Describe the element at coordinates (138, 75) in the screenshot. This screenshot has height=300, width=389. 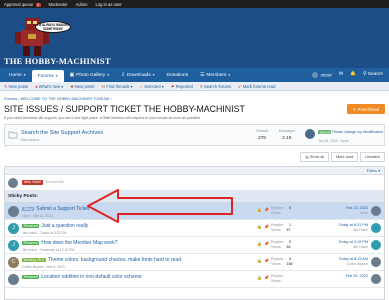
I see `nav-downloads: ⇩ Downloads ▾` at that location.